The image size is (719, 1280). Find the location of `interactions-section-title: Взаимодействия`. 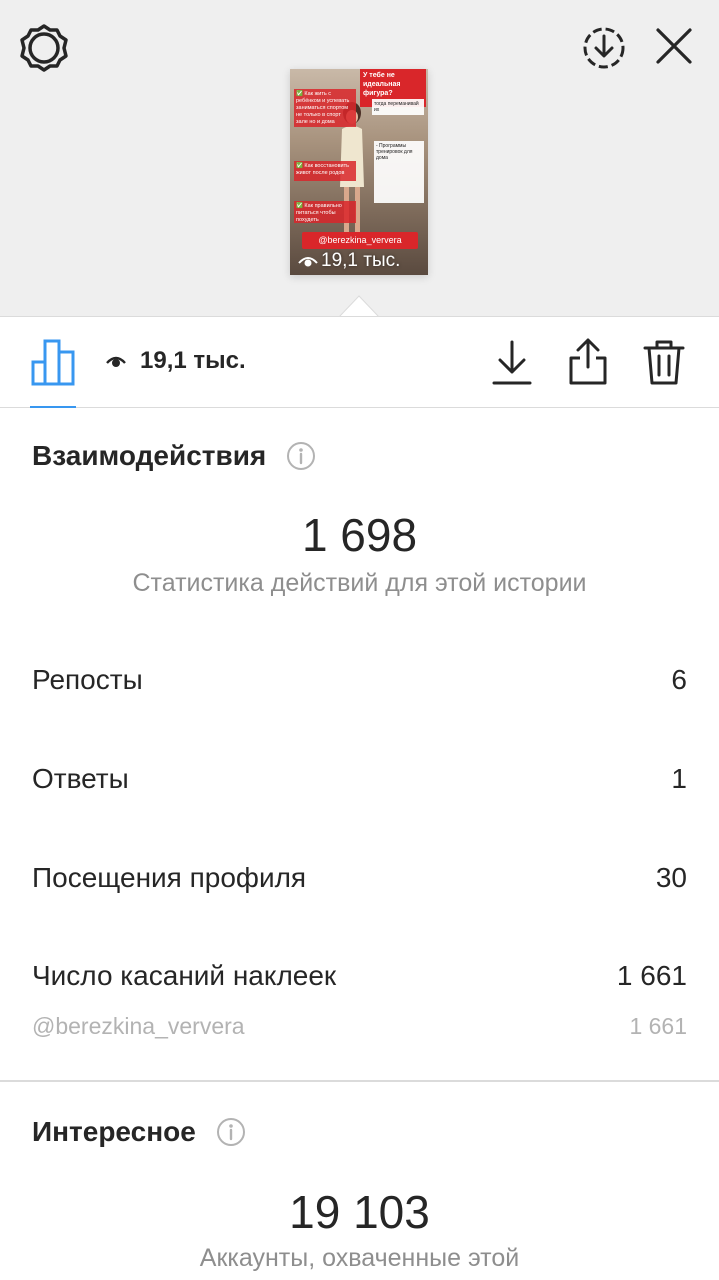

interactions-section-title: Взаимодействия is located at coordinates (174, 456).